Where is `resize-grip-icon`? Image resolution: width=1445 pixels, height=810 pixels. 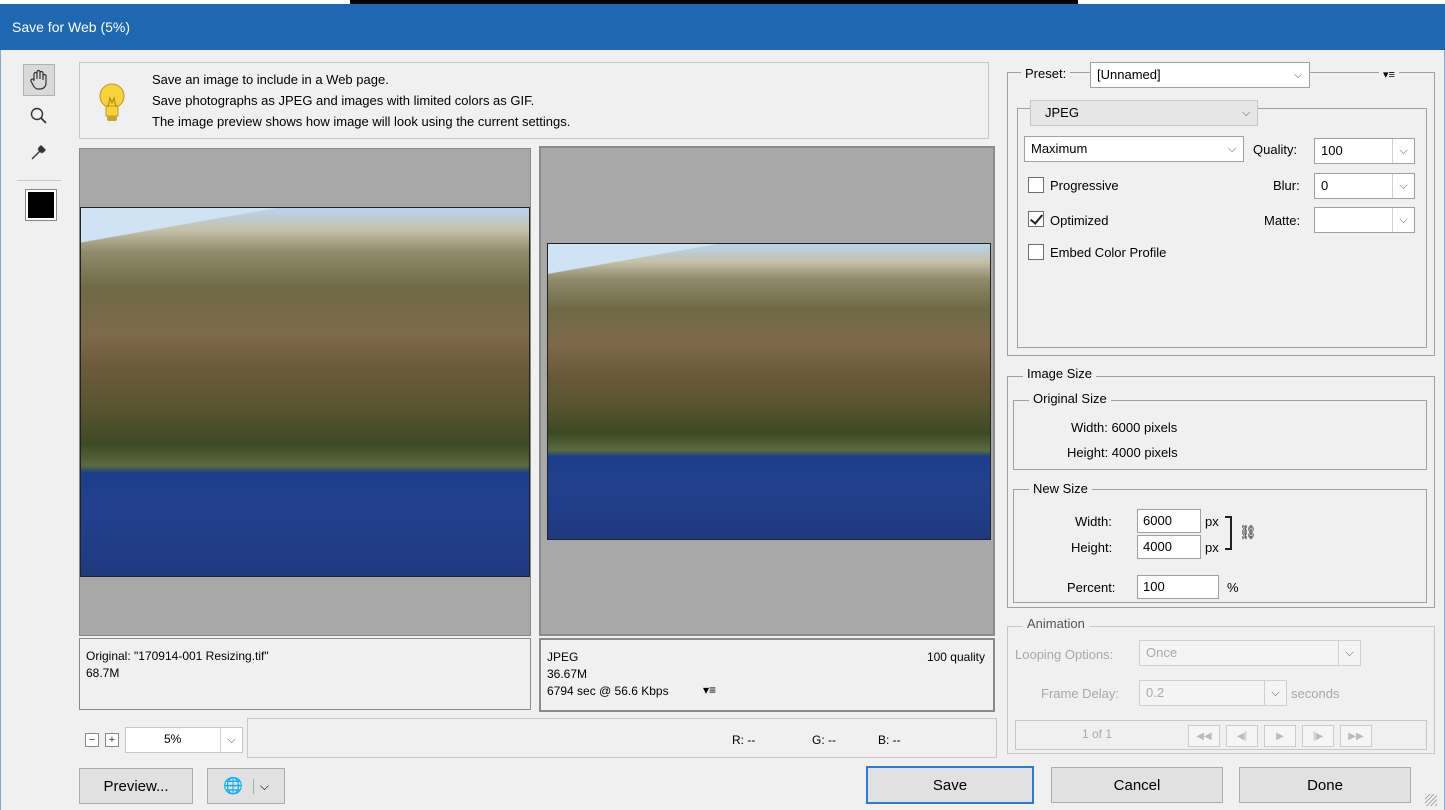
resize-grip-icon is located at coordinates (1431, 800).